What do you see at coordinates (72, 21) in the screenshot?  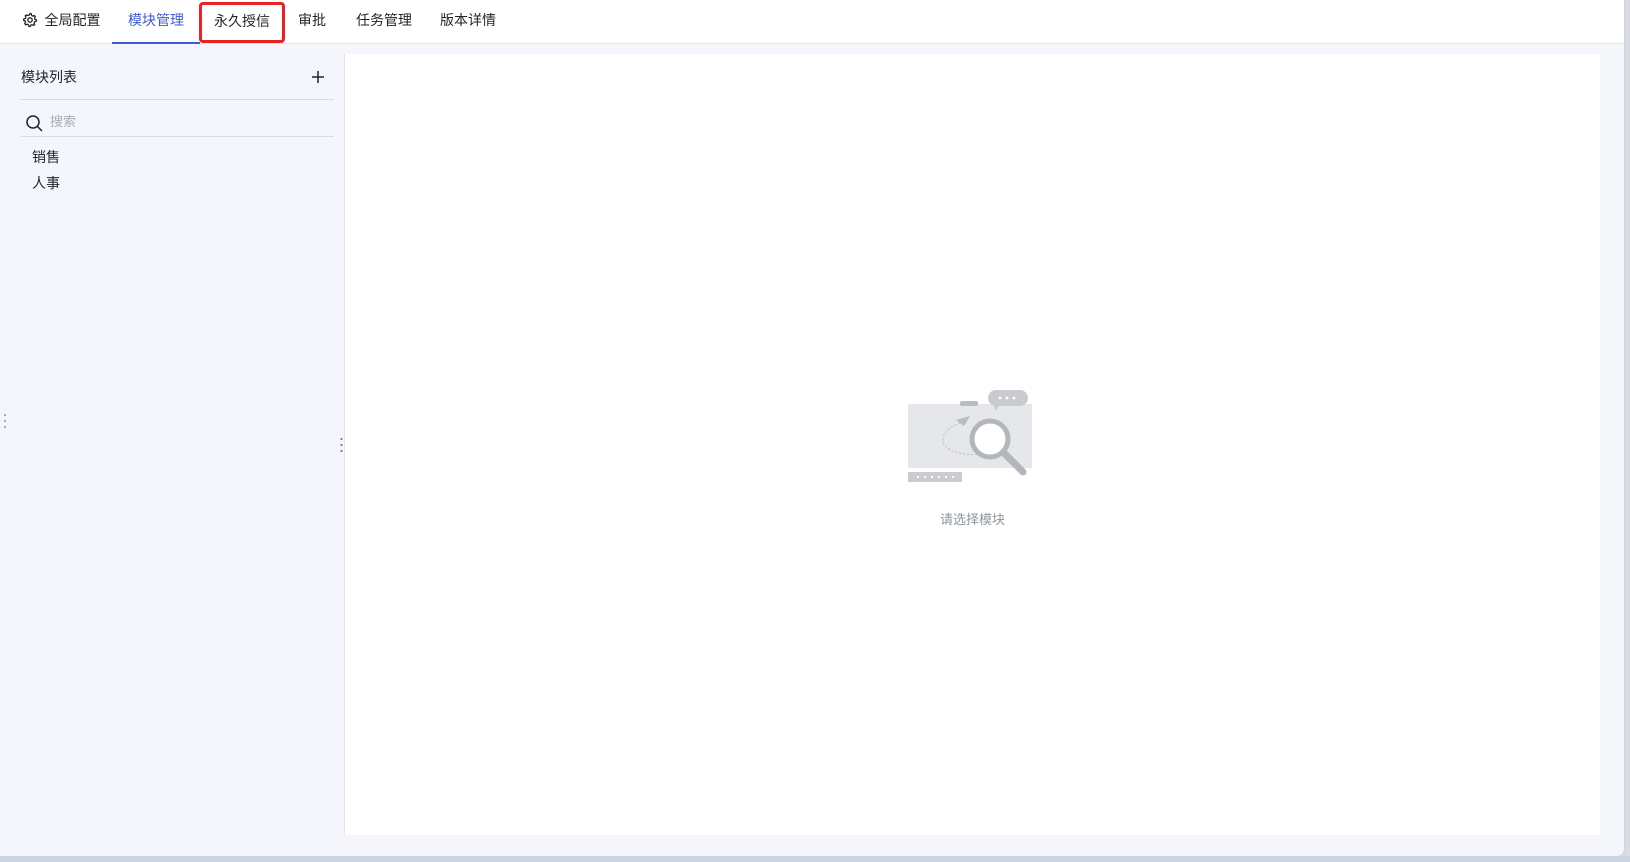 I see `tab-global-config-label: 全局配置` at bounding box center [72, 21].